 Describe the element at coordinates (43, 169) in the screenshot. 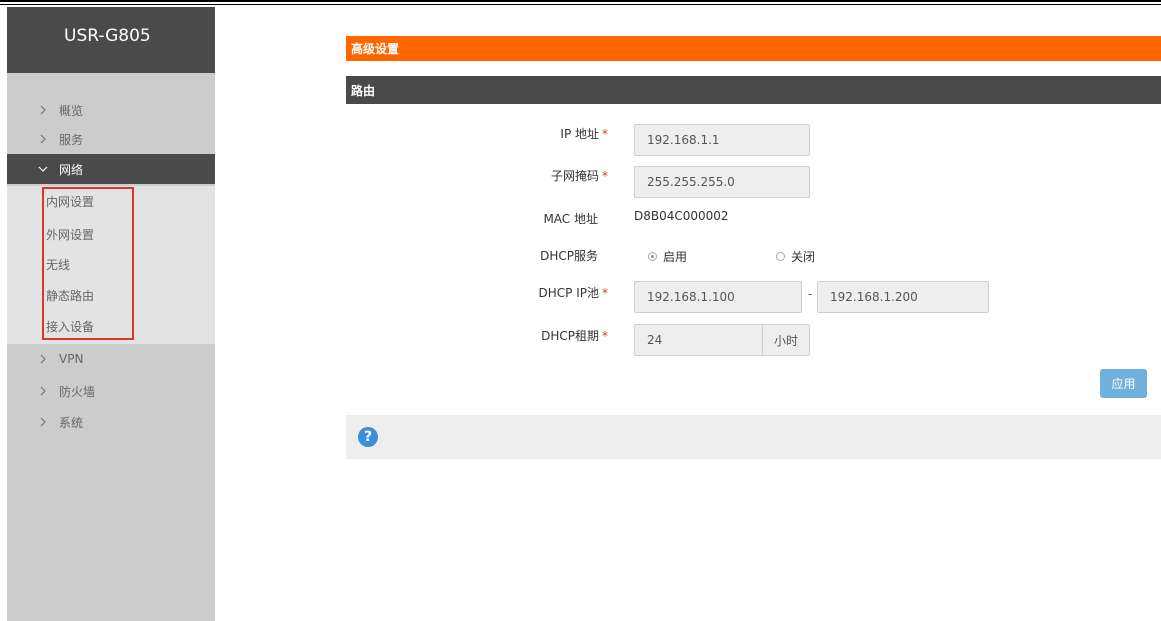

I see `chevron-down-icon` at that location.